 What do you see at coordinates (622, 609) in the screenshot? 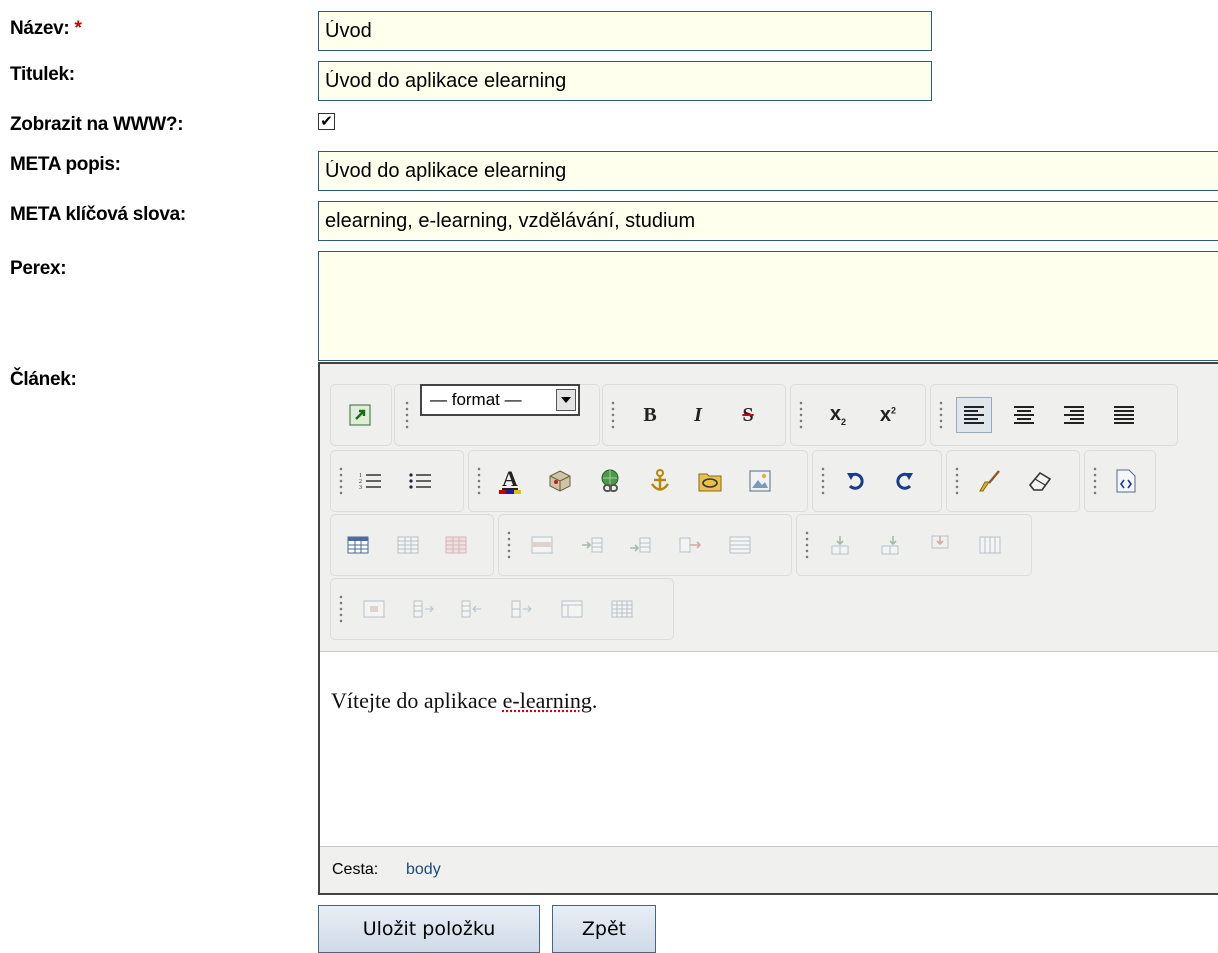
I see `table-grid-button` at bounding box center [622, 609].